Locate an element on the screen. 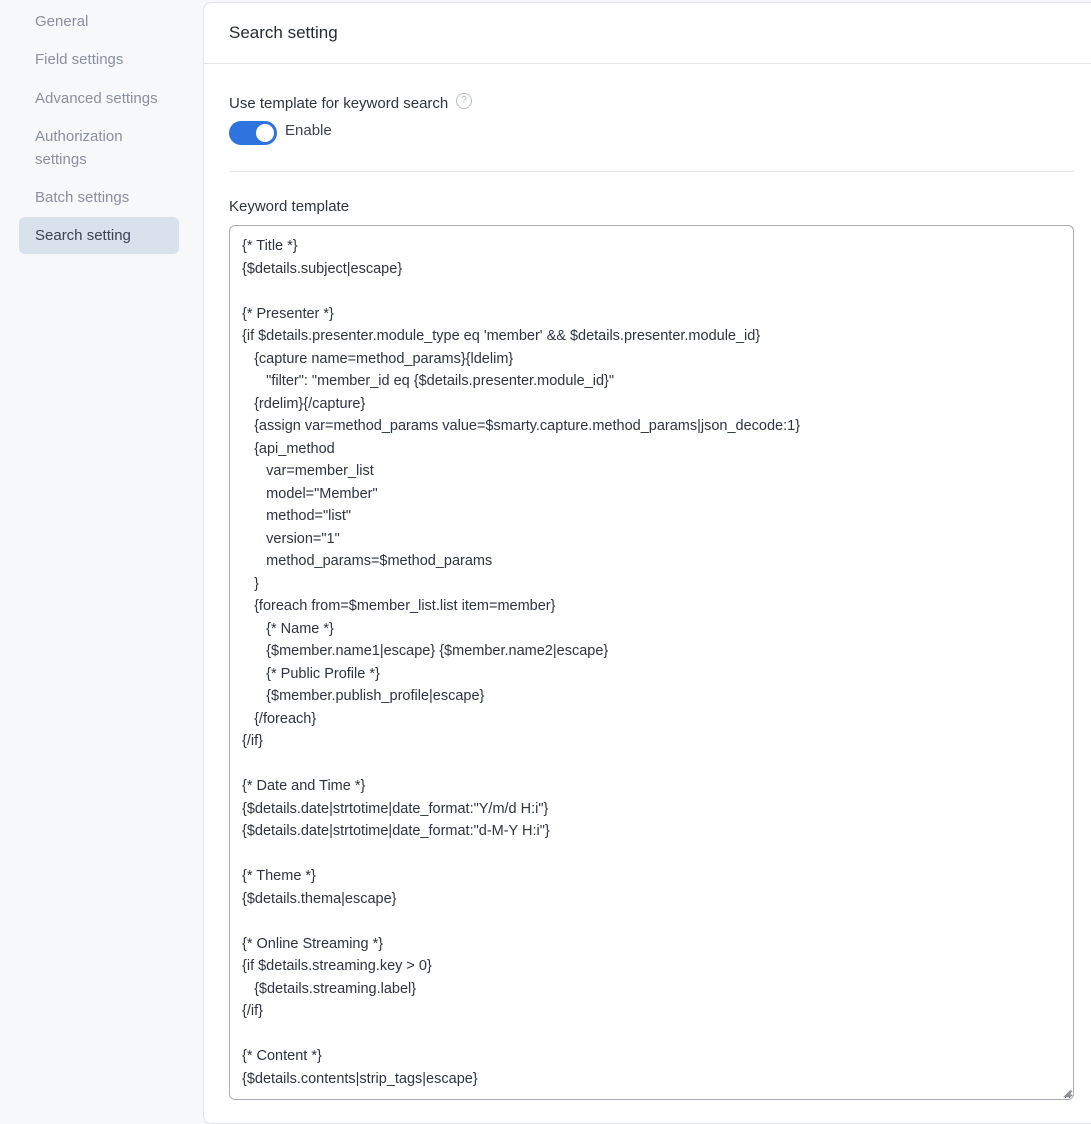  sidebar-item-general: General is located at coordinates (99, 21).